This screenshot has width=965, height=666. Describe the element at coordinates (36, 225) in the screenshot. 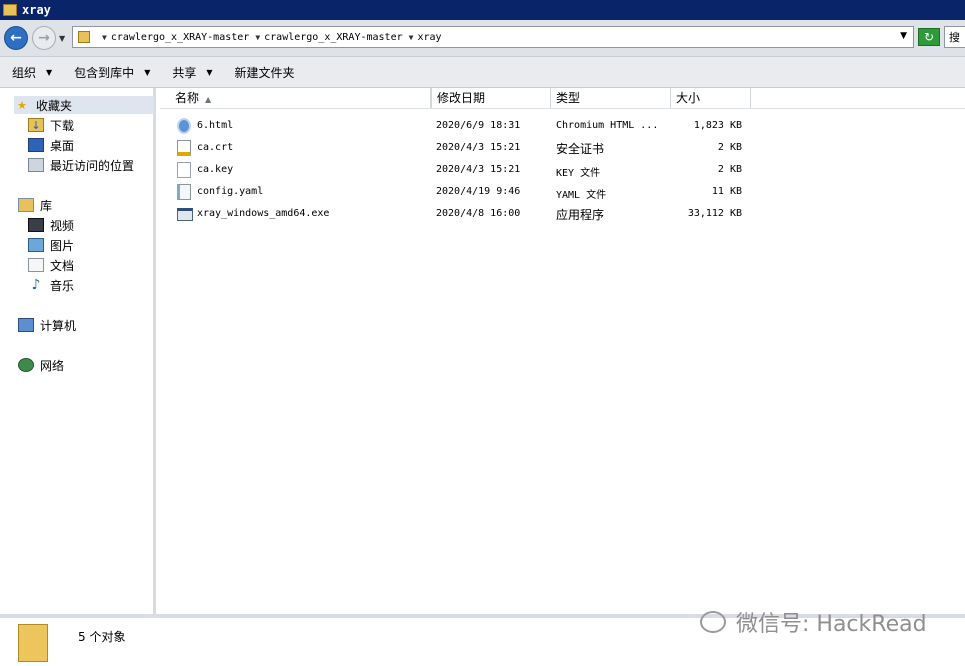

I see `videos-icon` at that location.